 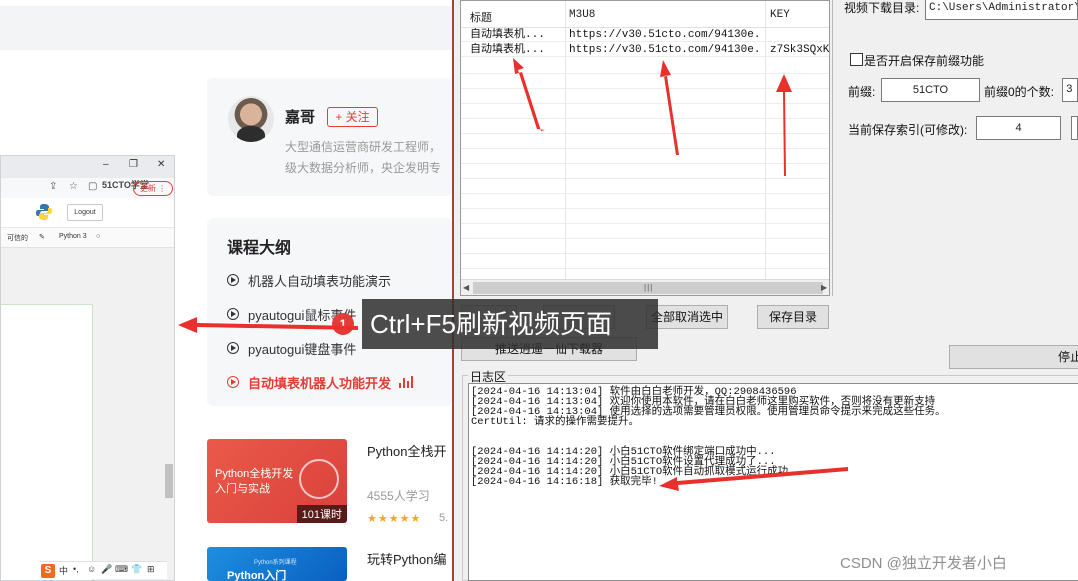 What do you see at coordinates (406, 450) in the screenshot?
I see `course-title: Python全栈开` at bounding box center [406, 450].